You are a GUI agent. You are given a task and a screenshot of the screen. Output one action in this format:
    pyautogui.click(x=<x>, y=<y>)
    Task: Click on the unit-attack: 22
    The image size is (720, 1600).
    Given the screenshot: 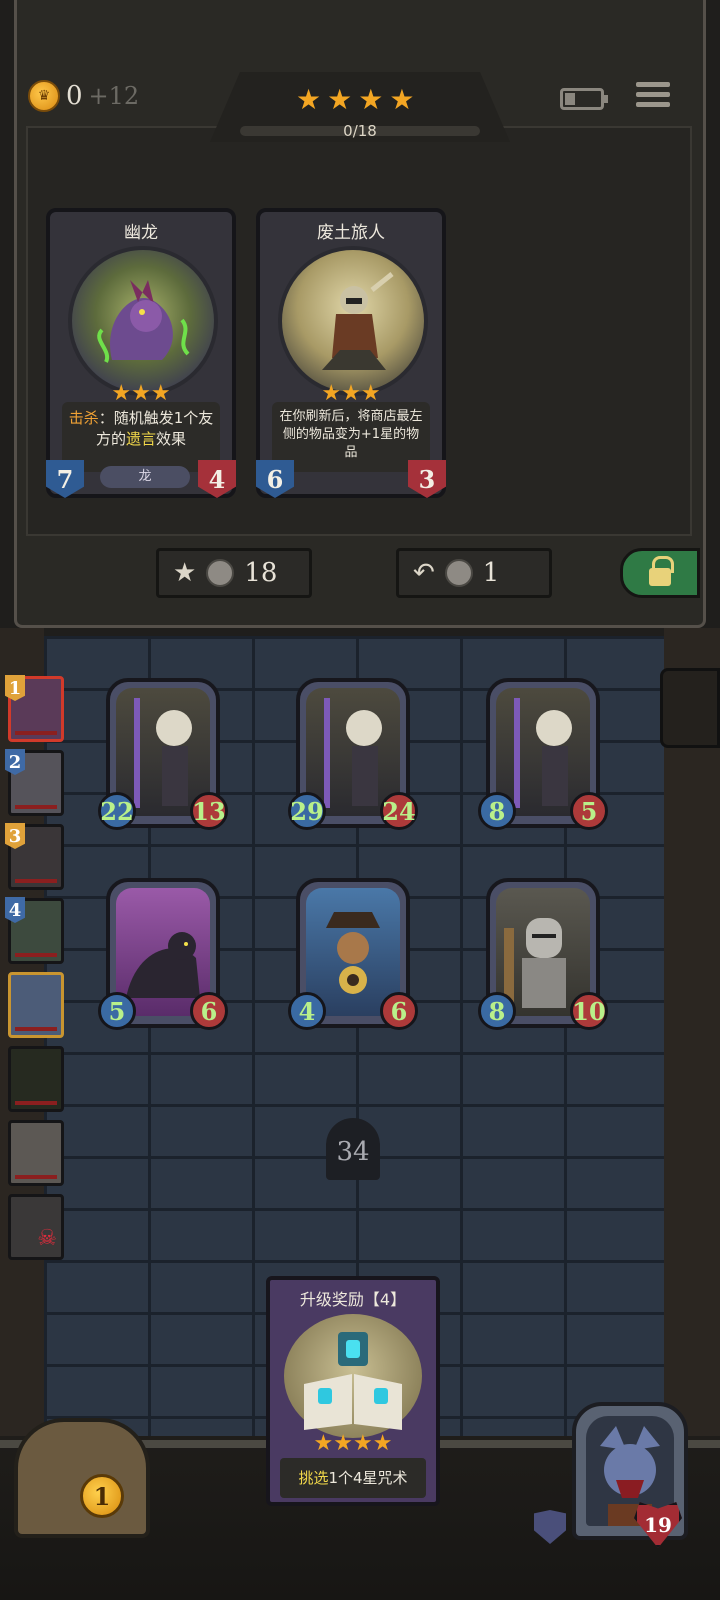 What is the action you would take?
    pyautogui.click(x=117, y=811)
    